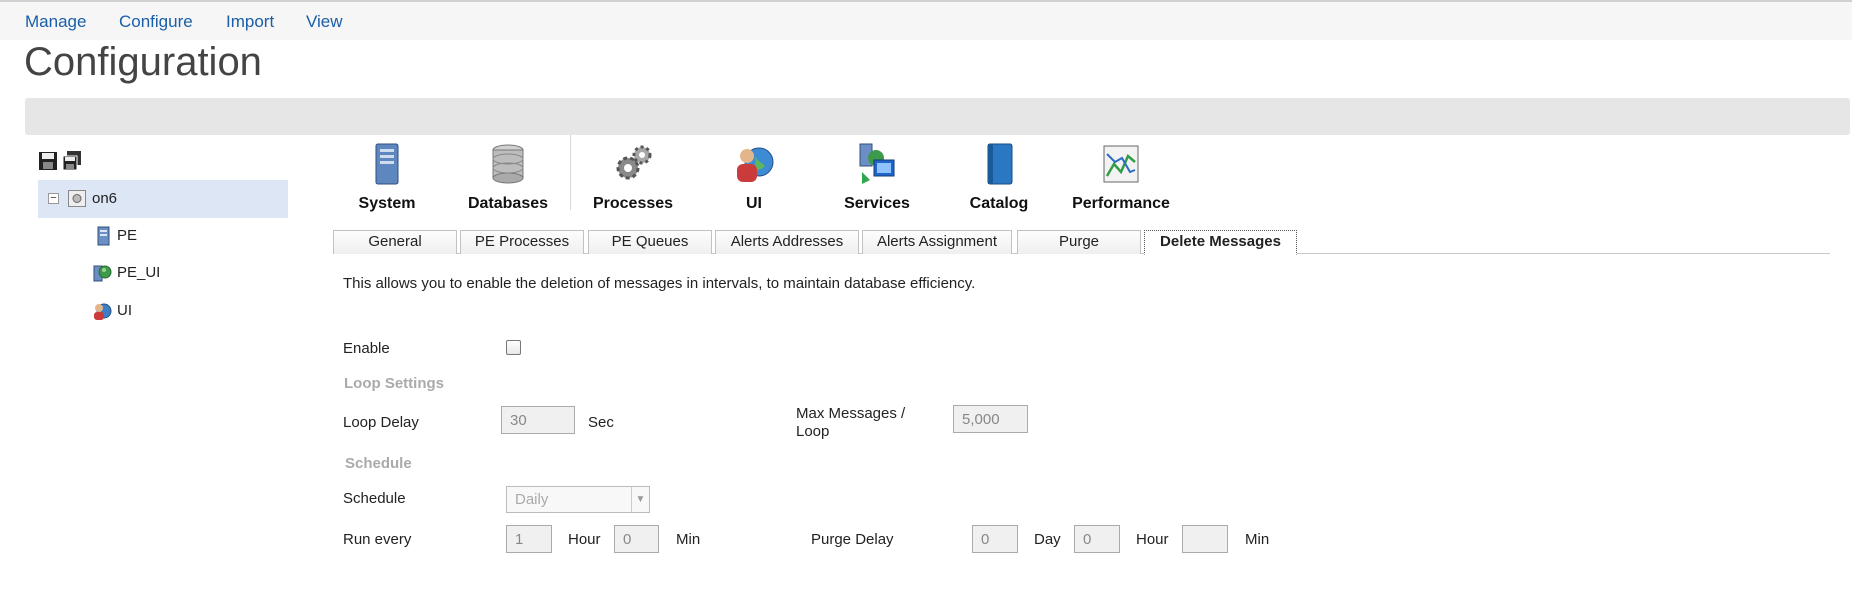 Image resolution: width=1852 pixels, height=615 pixels. What do you see at coordinates (926, 20) in the screenshot?
I see `top-menu-bar: Manage Configure Import View` at bounding box center [926, 20].